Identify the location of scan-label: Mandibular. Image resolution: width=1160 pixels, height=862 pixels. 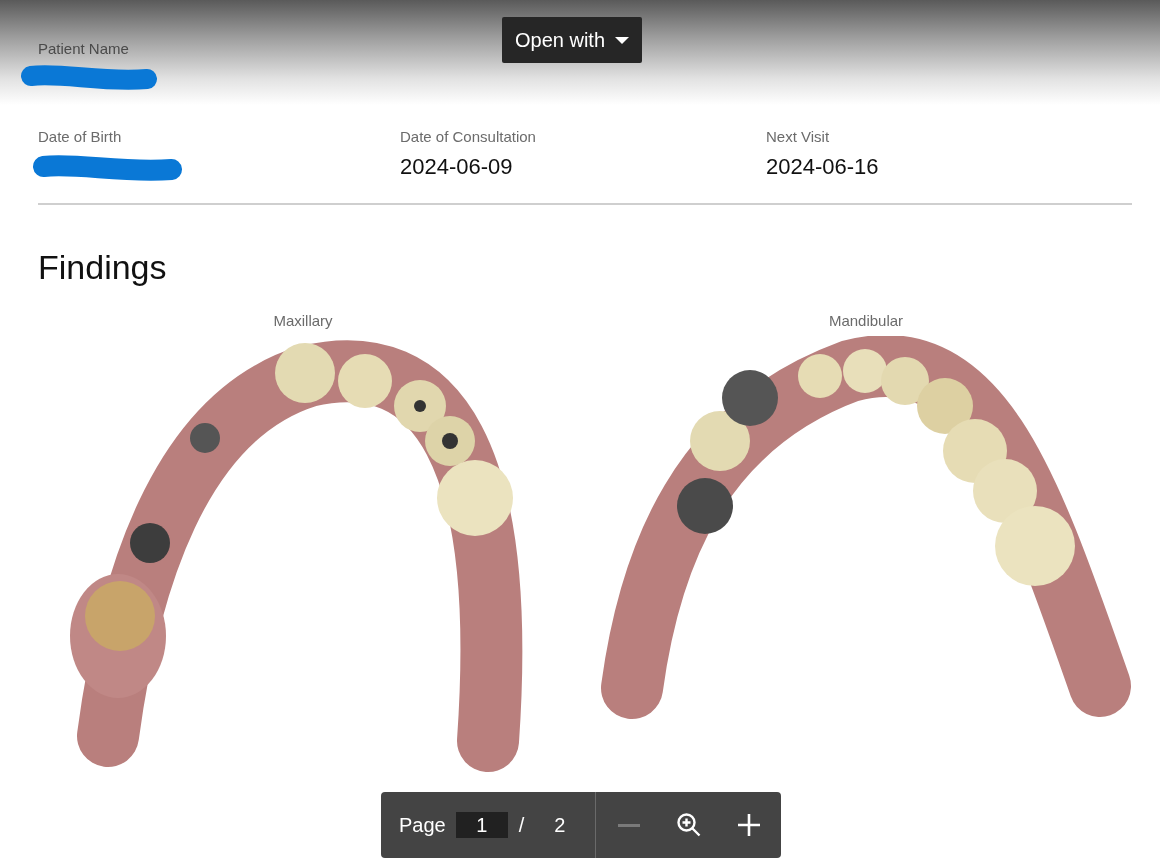
(866, 321).